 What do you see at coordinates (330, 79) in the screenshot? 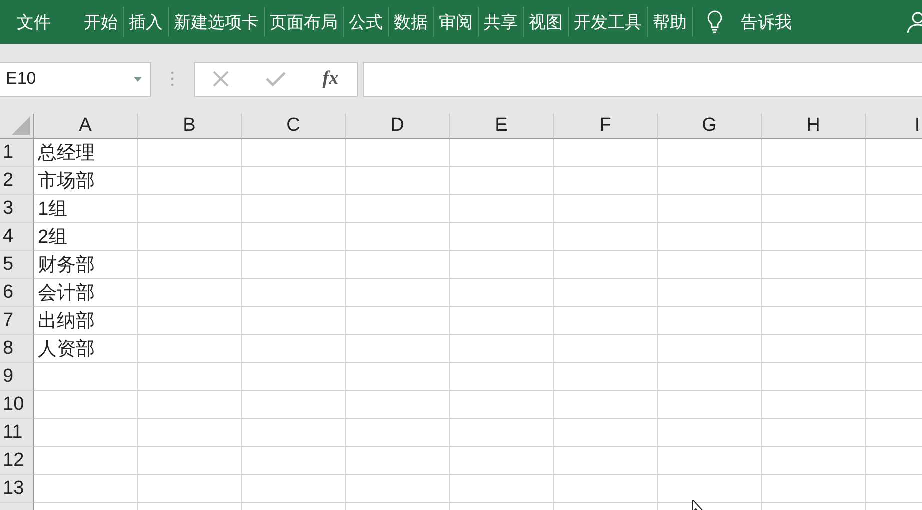
I see `insert-function-button: fx` at bounding box center [330, 79].